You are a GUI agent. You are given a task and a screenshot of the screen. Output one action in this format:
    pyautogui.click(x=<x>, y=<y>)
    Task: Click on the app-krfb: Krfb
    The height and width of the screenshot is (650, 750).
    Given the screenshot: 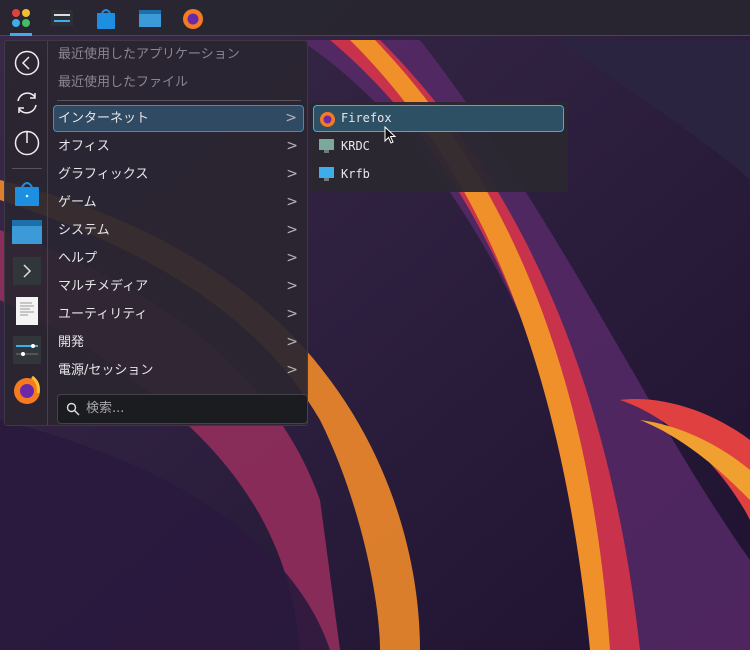 What is the action you would take?
    pyautogui.click(x=438, y=174)
    